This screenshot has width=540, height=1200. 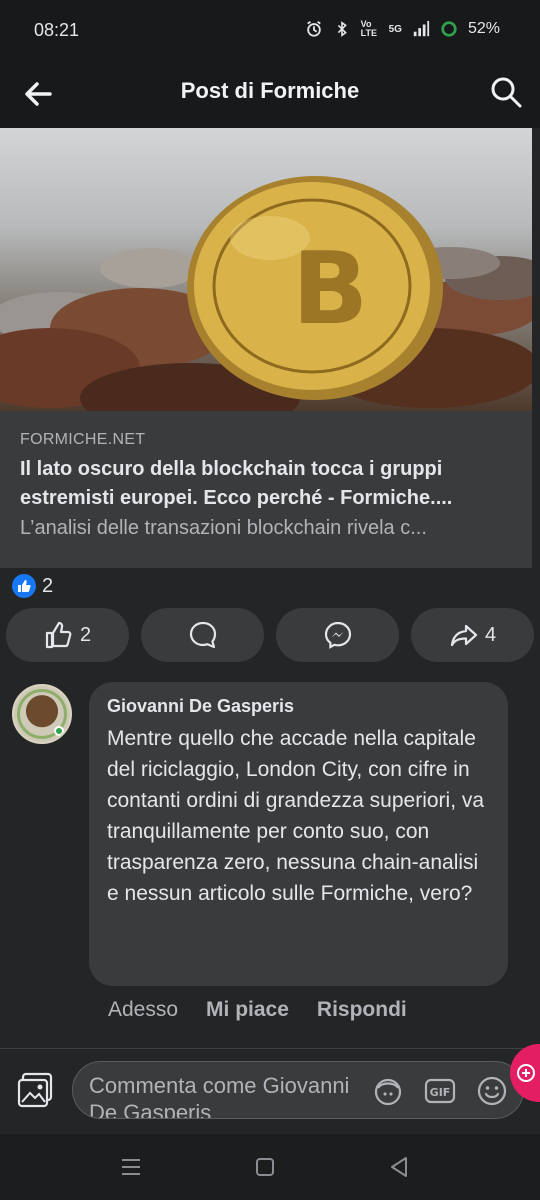 I want to click on alarm-icon, so click(x=313, y=29).